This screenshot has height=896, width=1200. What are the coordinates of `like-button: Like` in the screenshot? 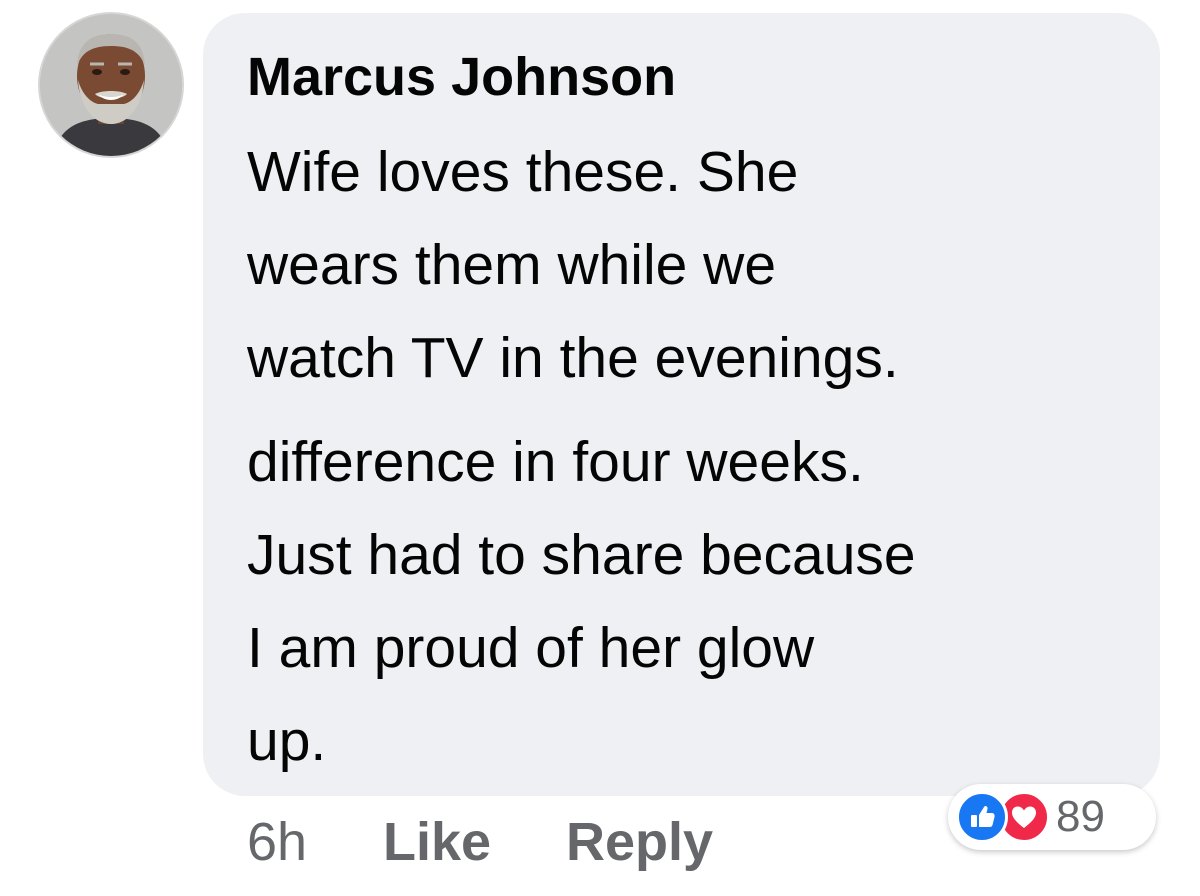 It's located at (437, 842).